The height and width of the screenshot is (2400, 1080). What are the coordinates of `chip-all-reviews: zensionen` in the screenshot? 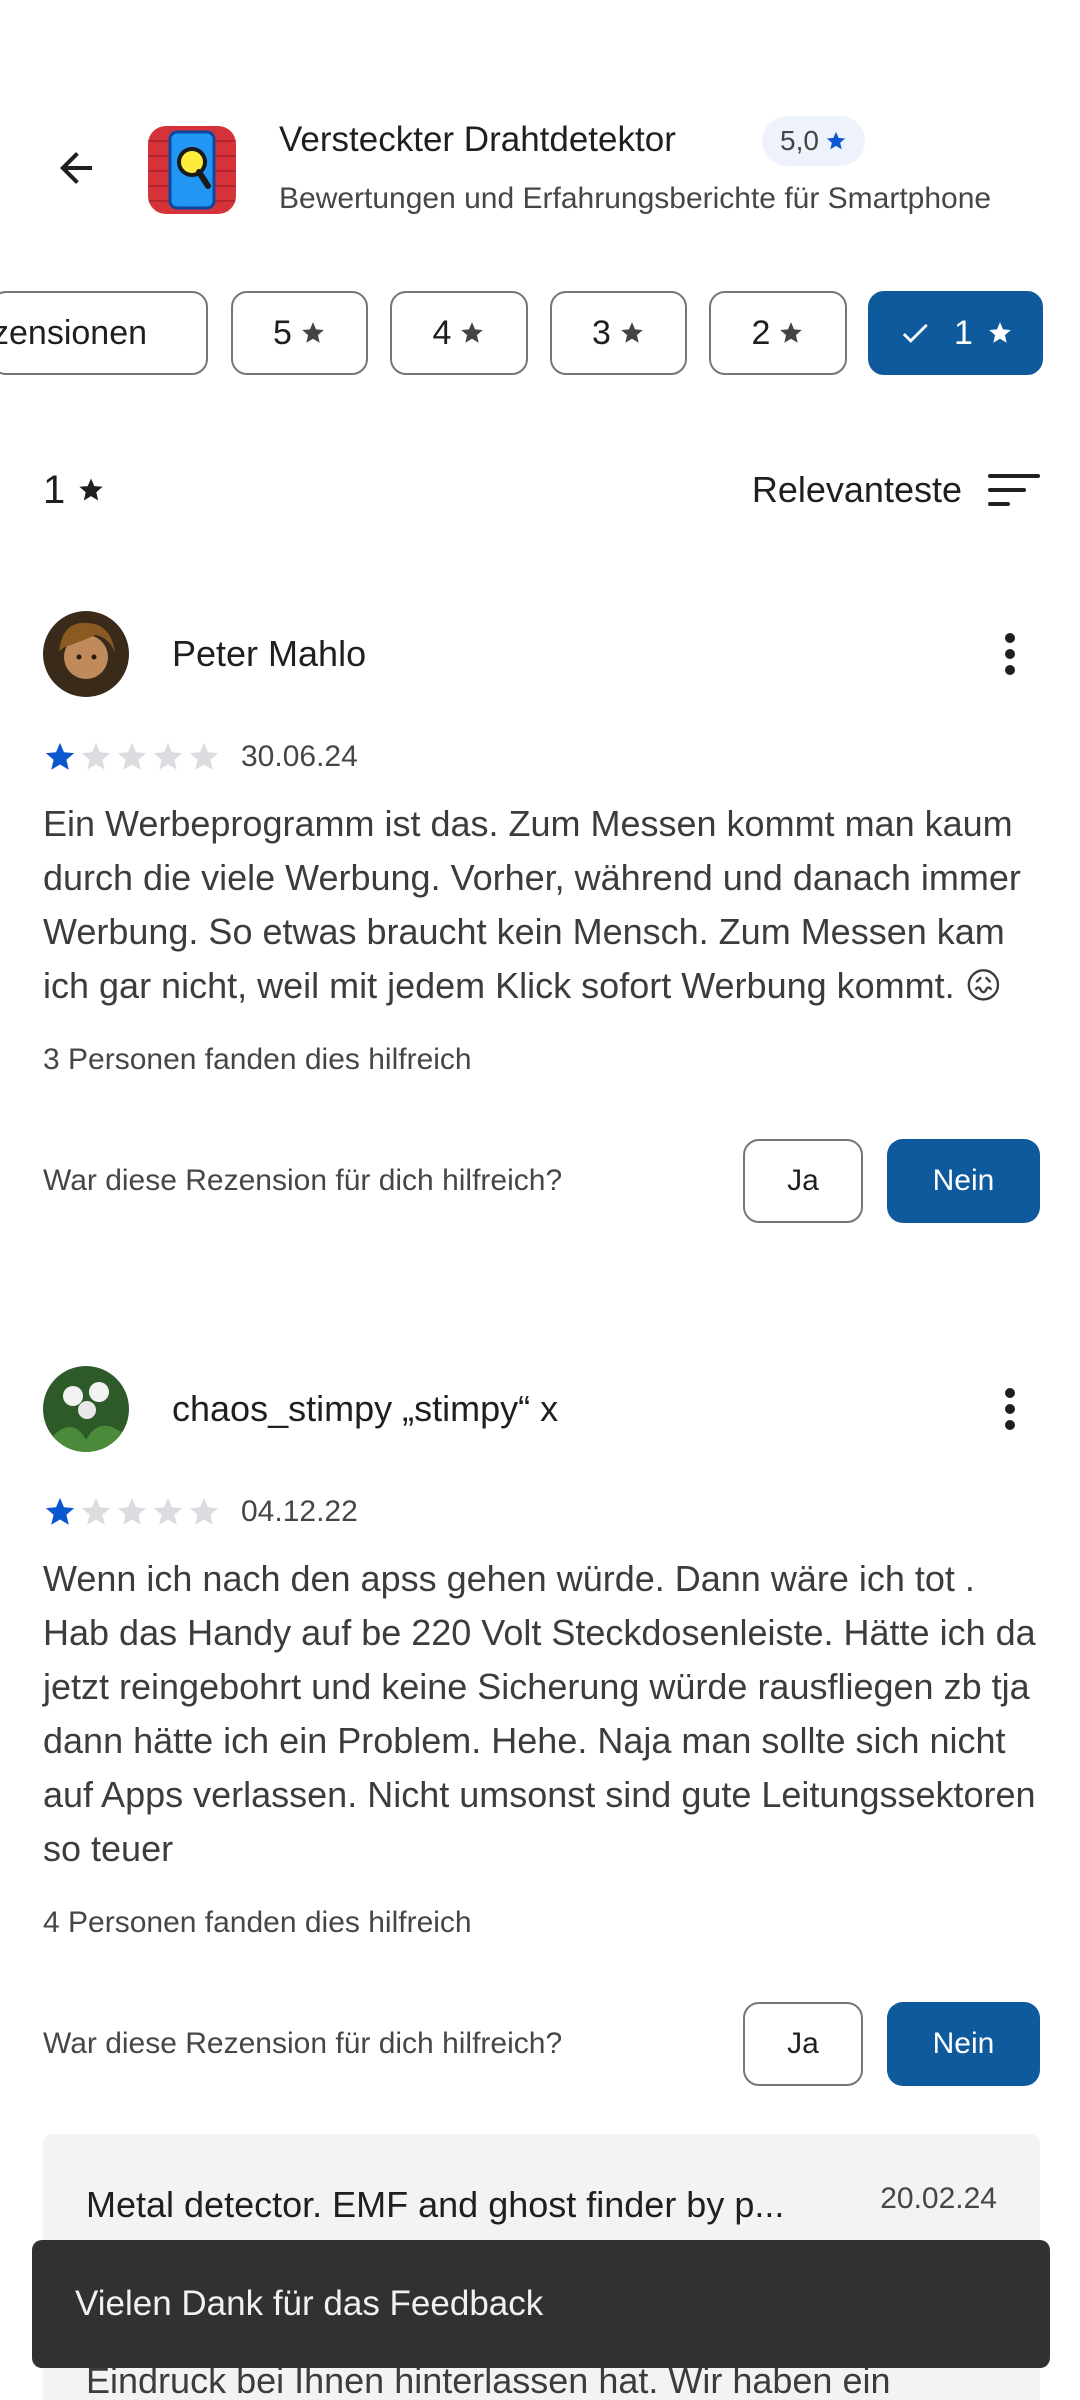 It's located at (104, 333).